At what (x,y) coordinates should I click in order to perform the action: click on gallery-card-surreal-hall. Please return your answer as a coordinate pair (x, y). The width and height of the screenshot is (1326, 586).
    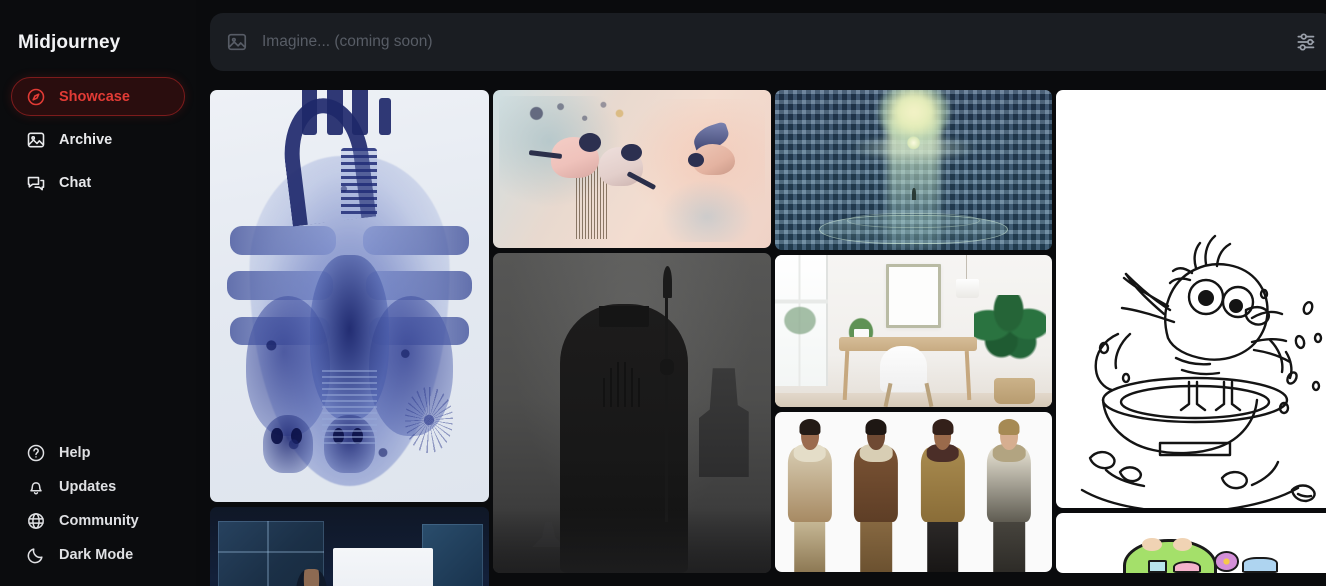
    Looking at the image, I should click on (913, 170).